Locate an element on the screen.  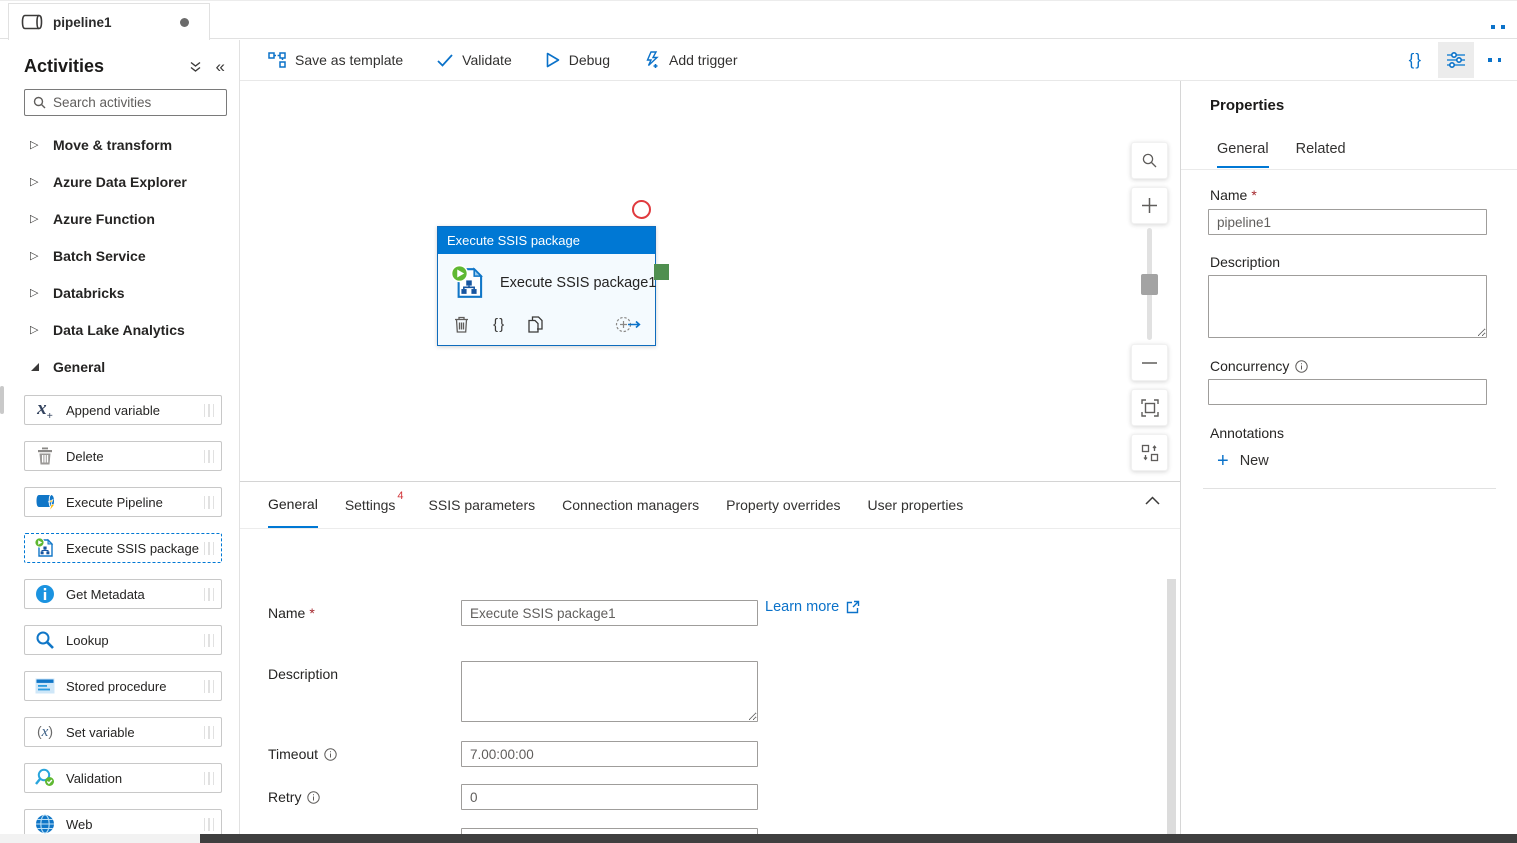
pipeline-name-input is located at coordinates (1347, 222).